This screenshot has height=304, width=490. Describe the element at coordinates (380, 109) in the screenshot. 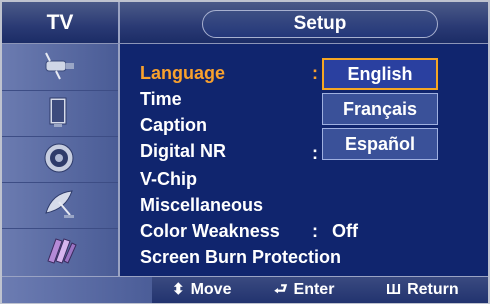

I see `language-option-francais: Français` at that location.